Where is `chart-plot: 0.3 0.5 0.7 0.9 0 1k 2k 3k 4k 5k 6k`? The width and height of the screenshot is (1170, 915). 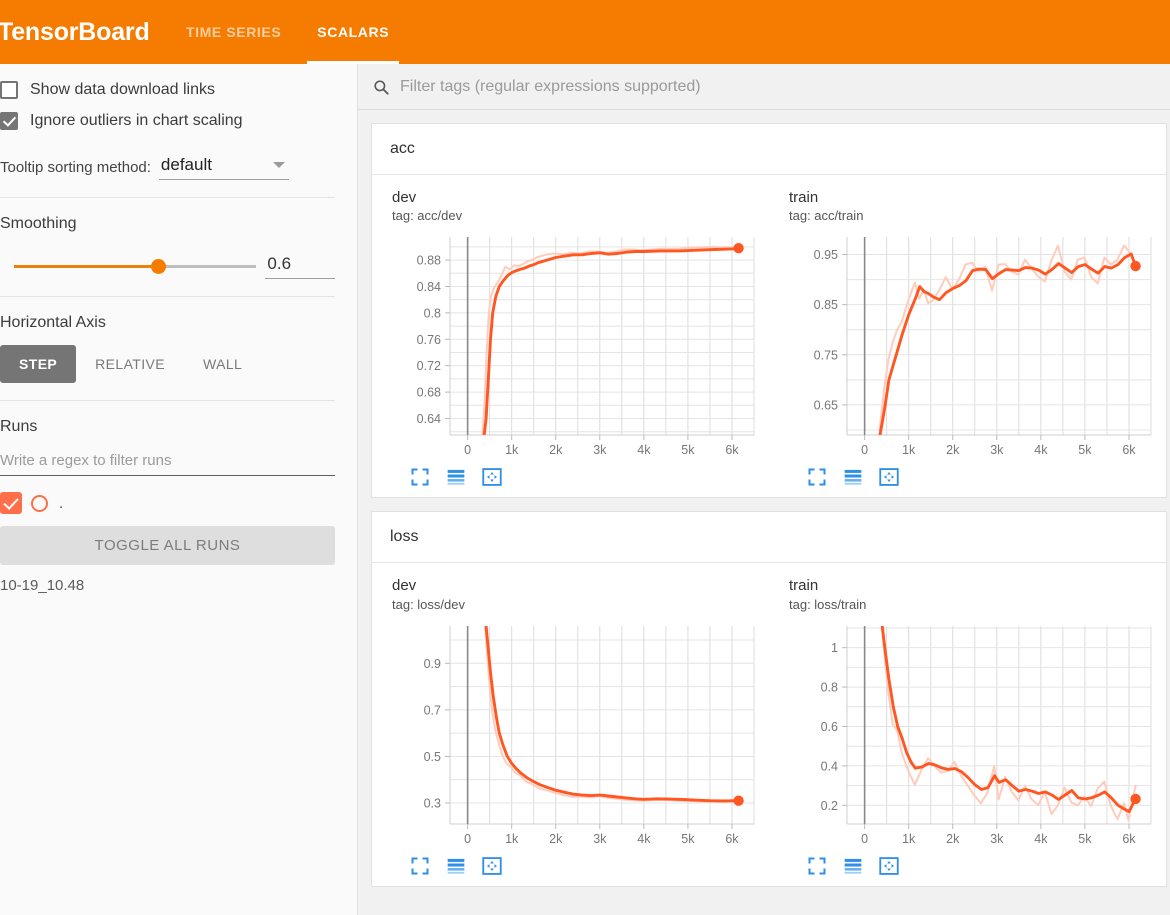 chart-plot: 0.3 0.5 0.7 0.9 0 1k 2k 3k 4k 5k 6k is located at coordinates (577, 736).